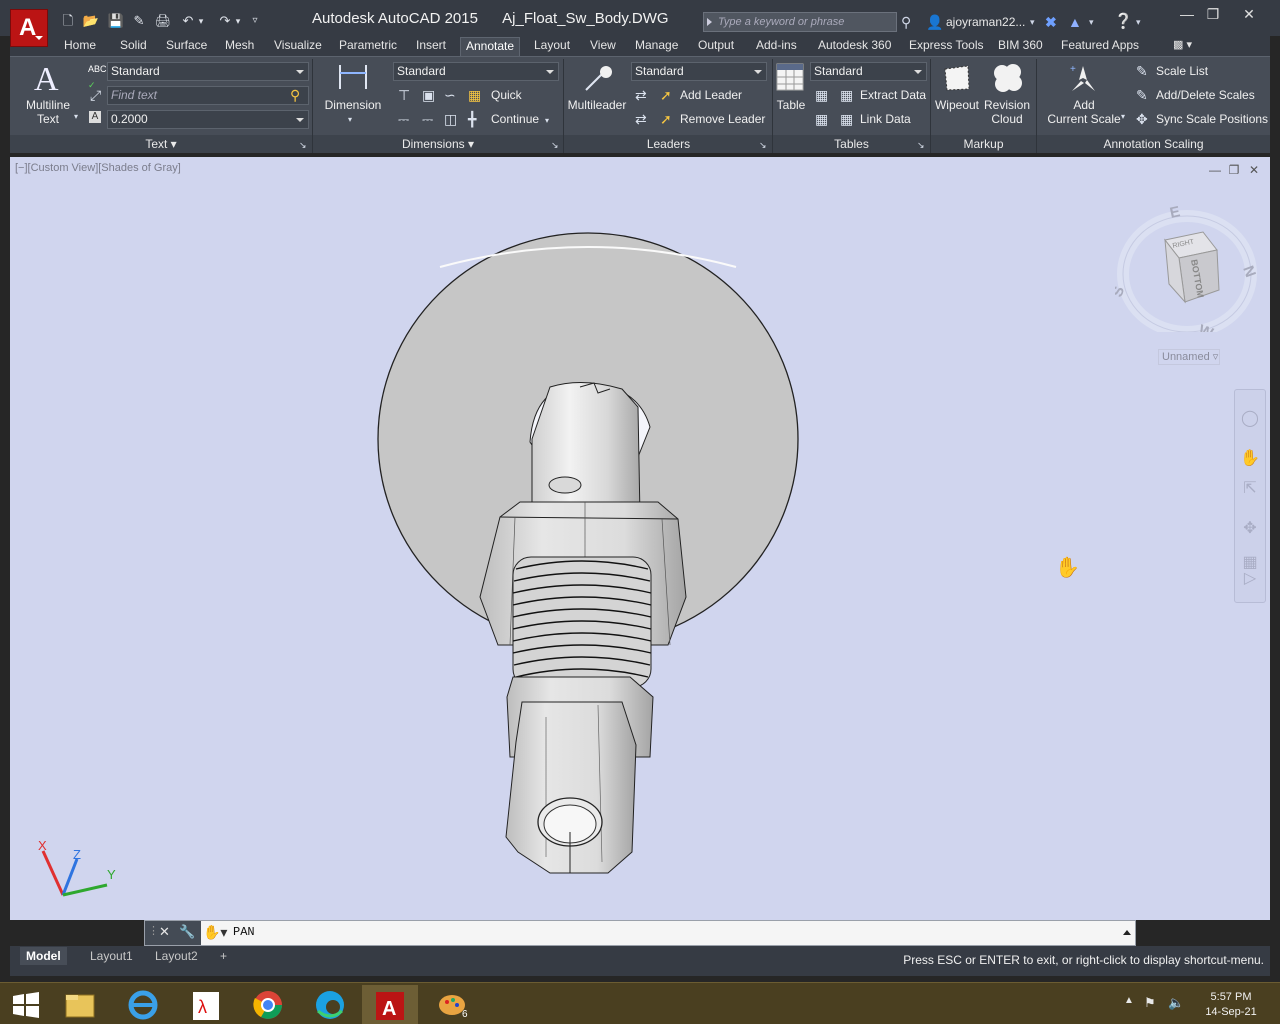 The height and width of the screenshot is (1024, 1280). I want to click on text-height-select: 0.2000, so click(208, 119).